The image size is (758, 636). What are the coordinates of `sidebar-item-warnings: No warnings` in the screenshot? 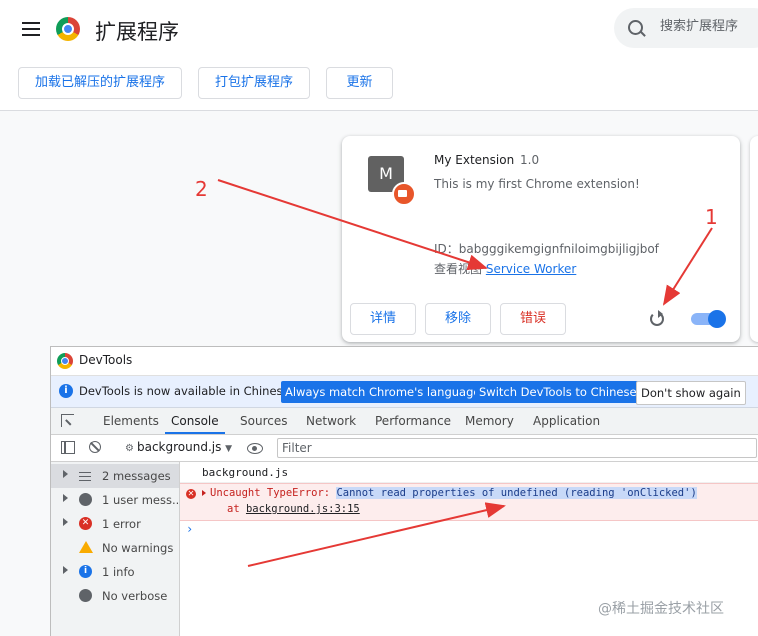 It's located at (115, 548).